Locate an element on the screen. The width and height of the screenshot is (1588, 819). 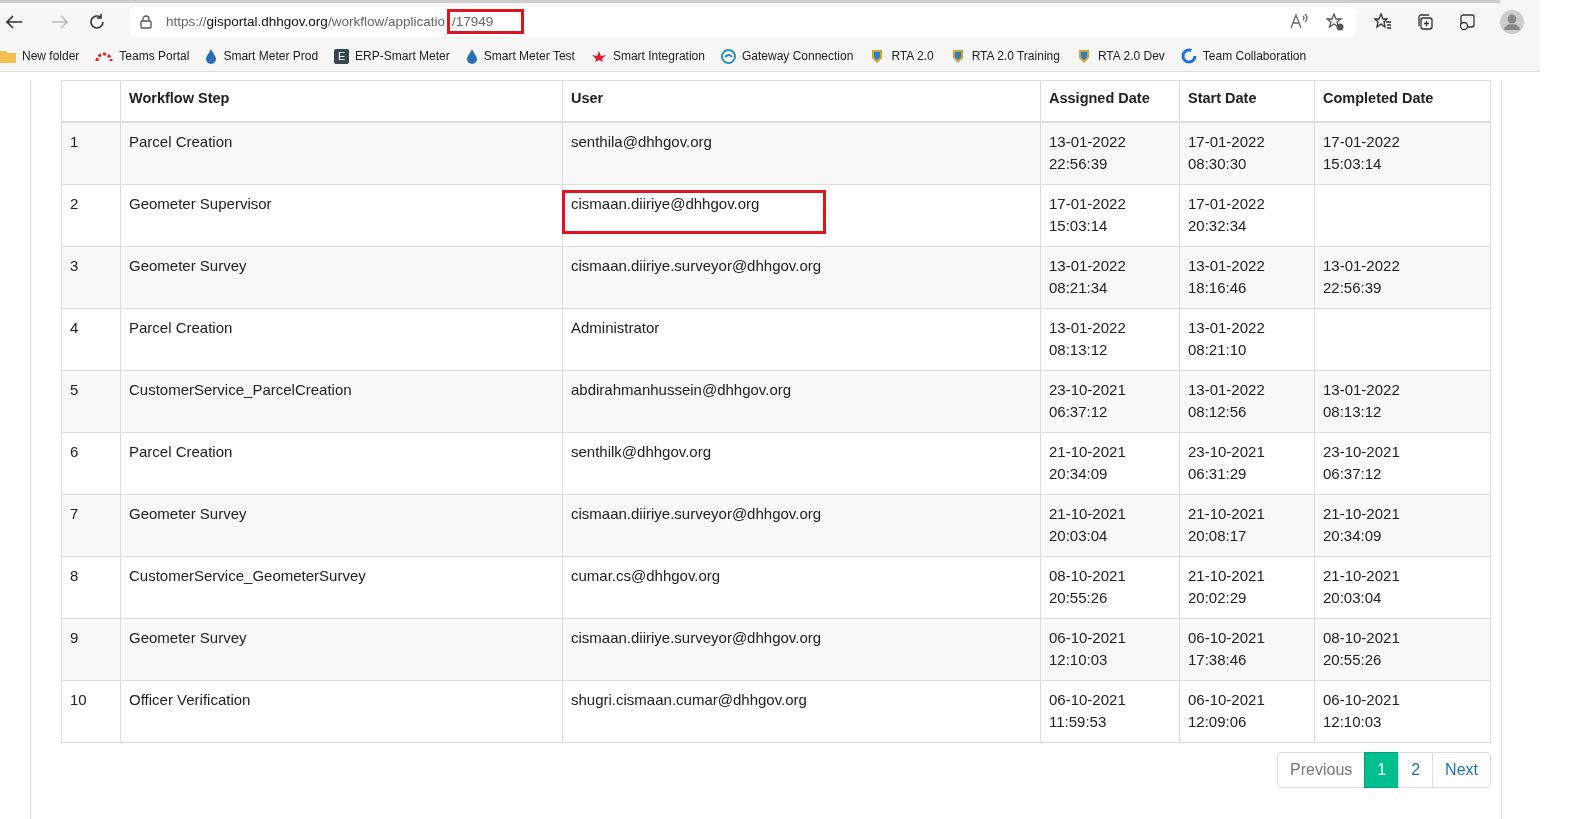
table-cell: 5 is located at coordinates (74, 389).